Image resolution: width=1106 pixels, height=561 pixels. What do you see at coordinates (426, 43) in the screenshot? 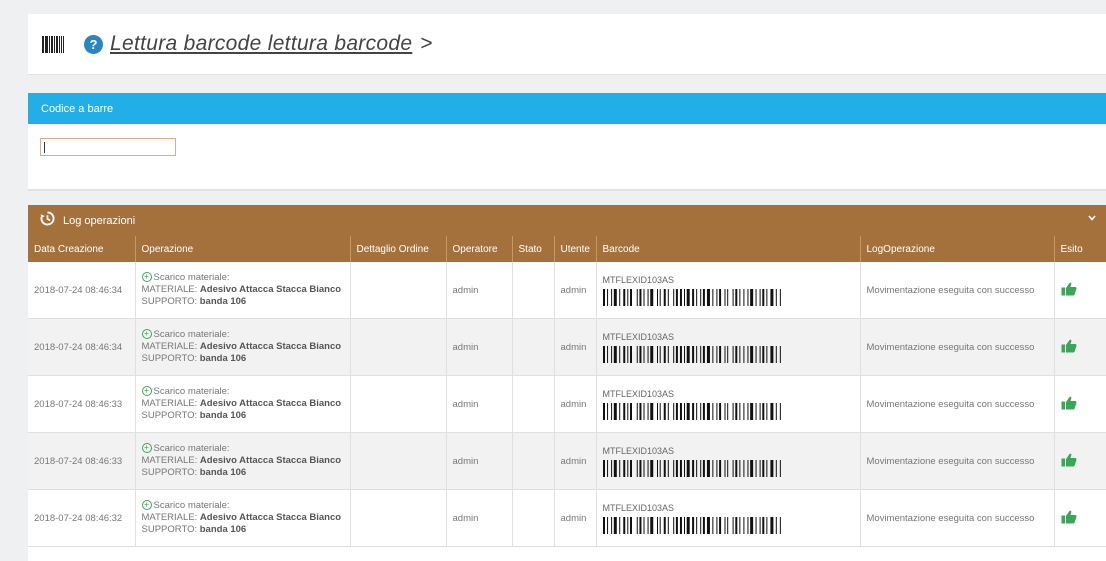
I see `breadcrumb-arrow: >` at bounding box center [426, 43].